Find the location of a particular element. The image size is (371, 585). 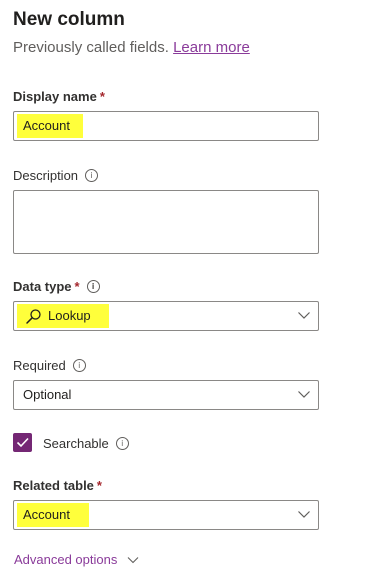

checkmark-icon is located at coordinates (22, 442).